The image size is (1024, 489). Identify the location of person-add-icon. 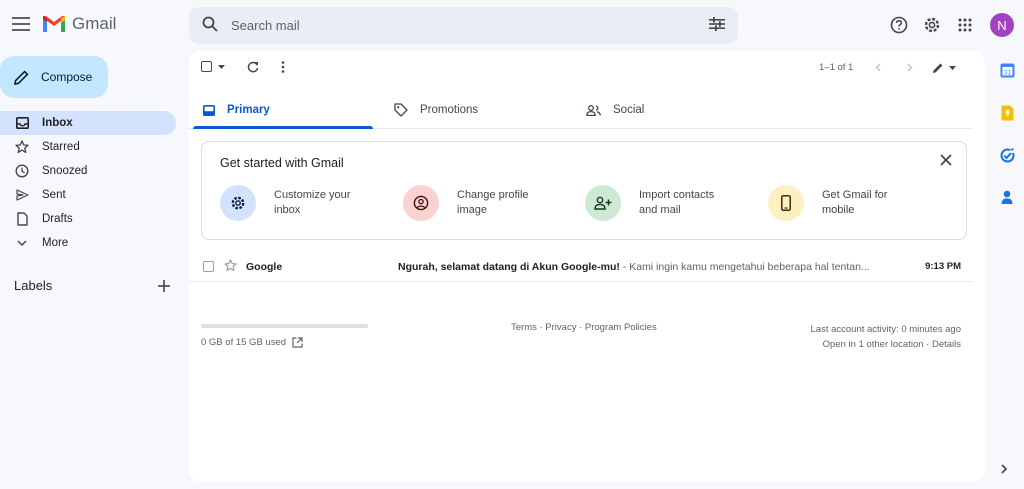
(603, 203).